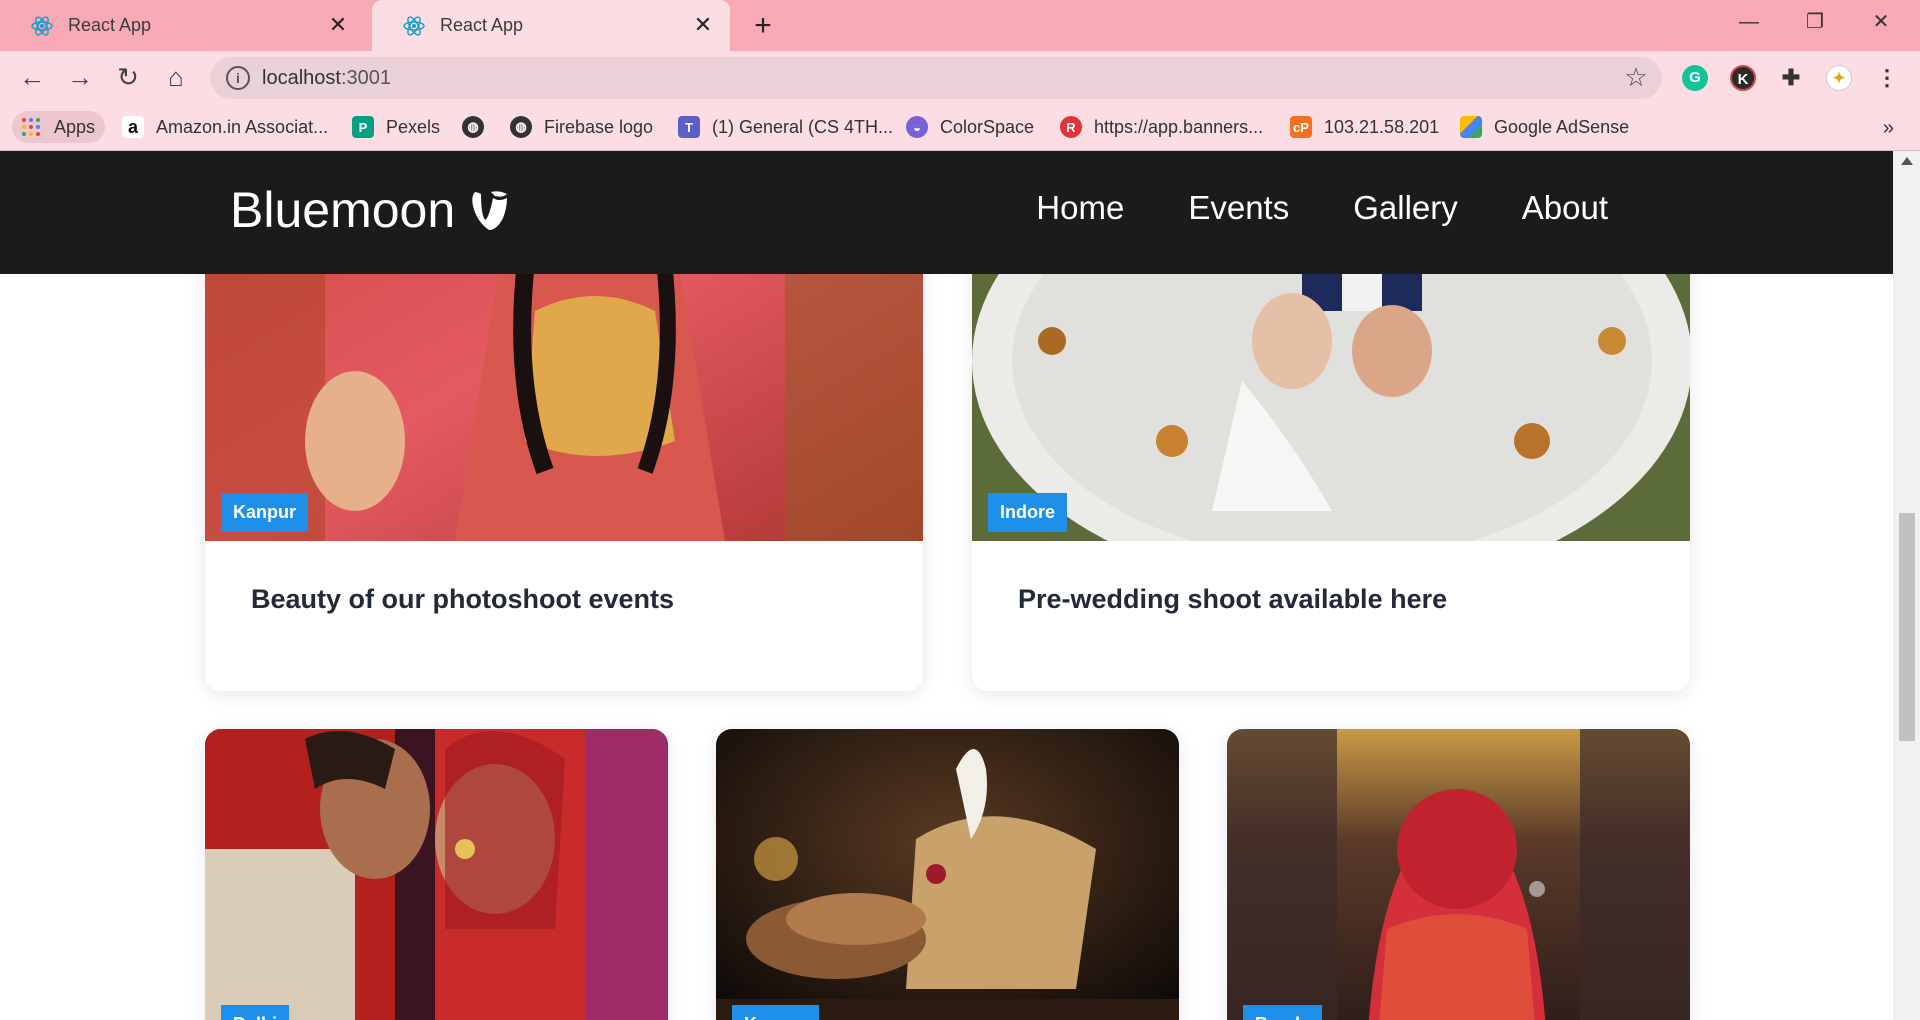 This screenshot has height=1020, width=1920. What do you see at coordinates (551, 25) in the screenshot?
I see `browser-tab-active: React App ✕` at bounding box center [551, 25].